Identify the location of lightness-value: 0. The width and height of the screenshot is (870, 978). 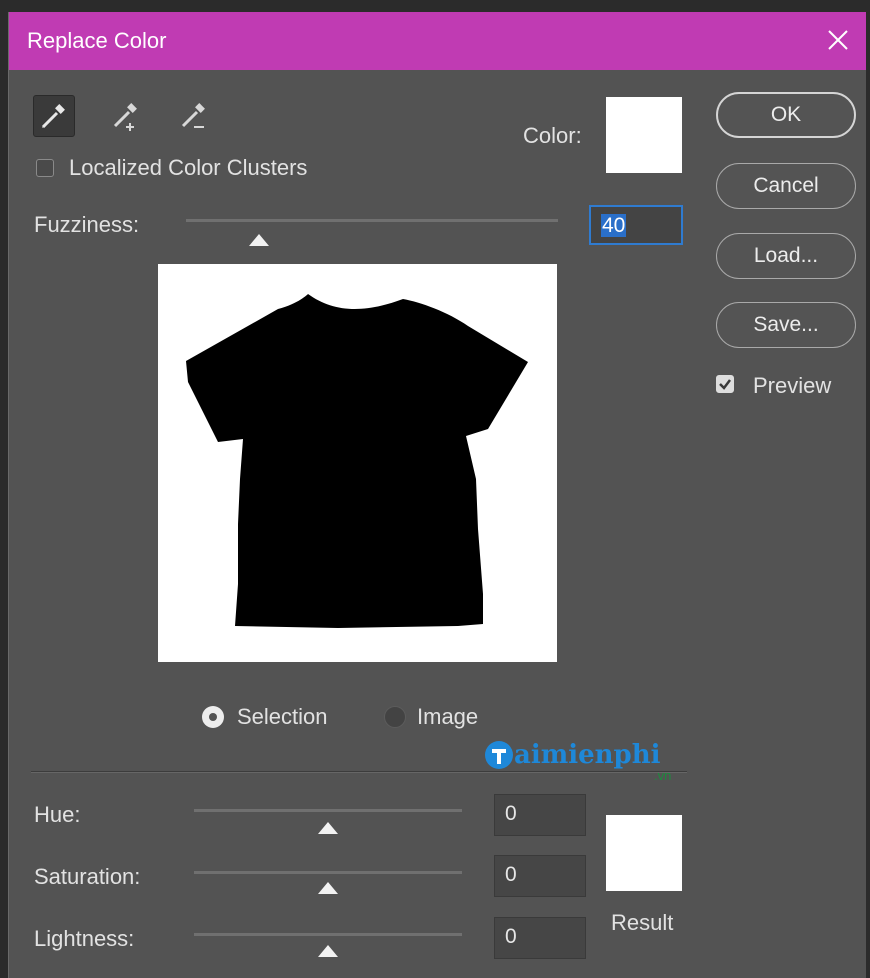
(511, 936).